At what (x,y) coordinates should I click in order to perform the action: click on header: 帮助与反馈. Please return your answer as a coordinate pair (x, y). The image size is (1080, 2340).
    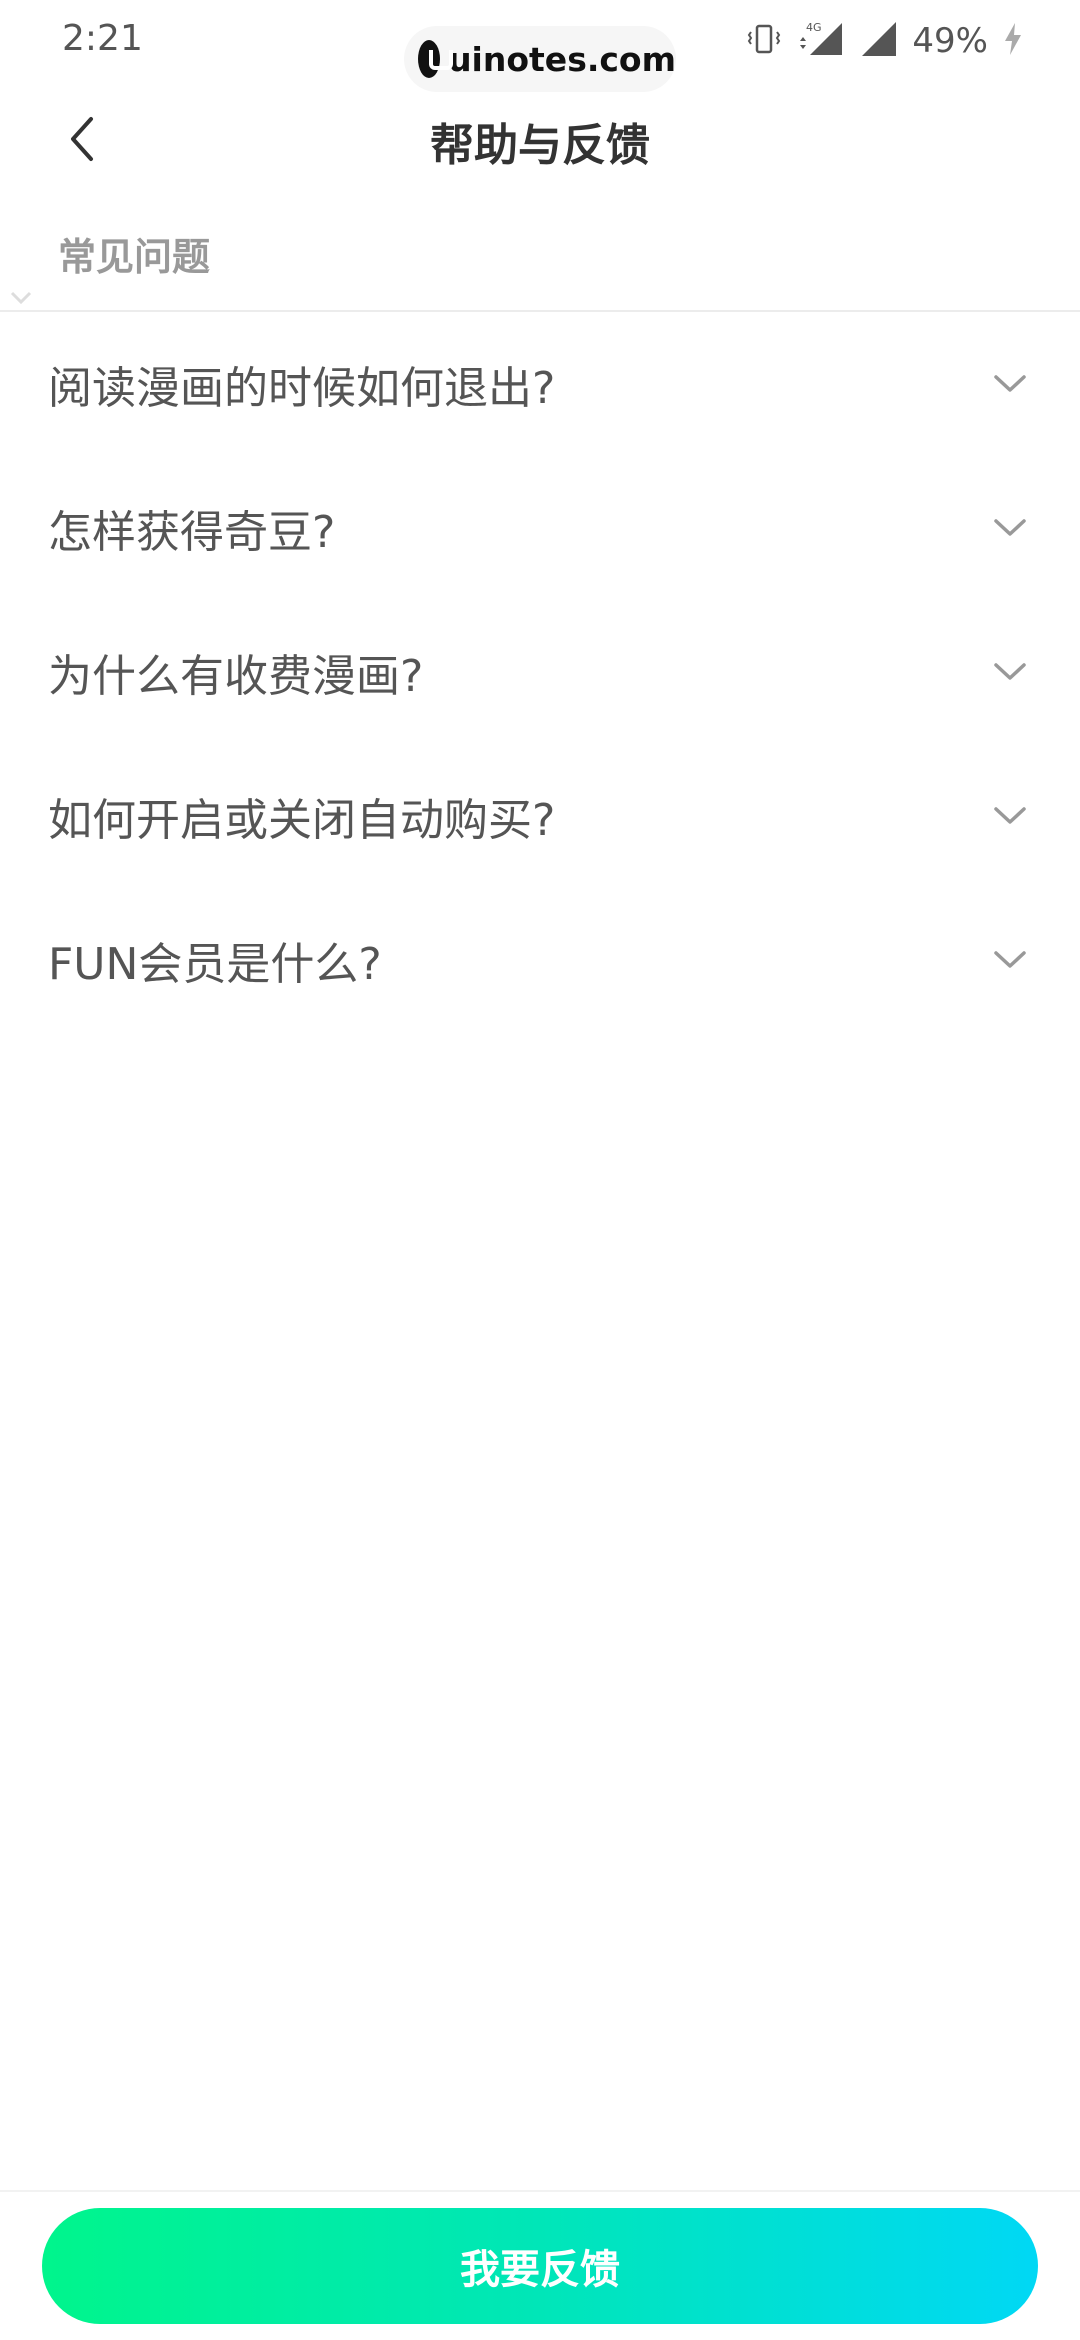
    Looking at the image, I should click on (540, 140).